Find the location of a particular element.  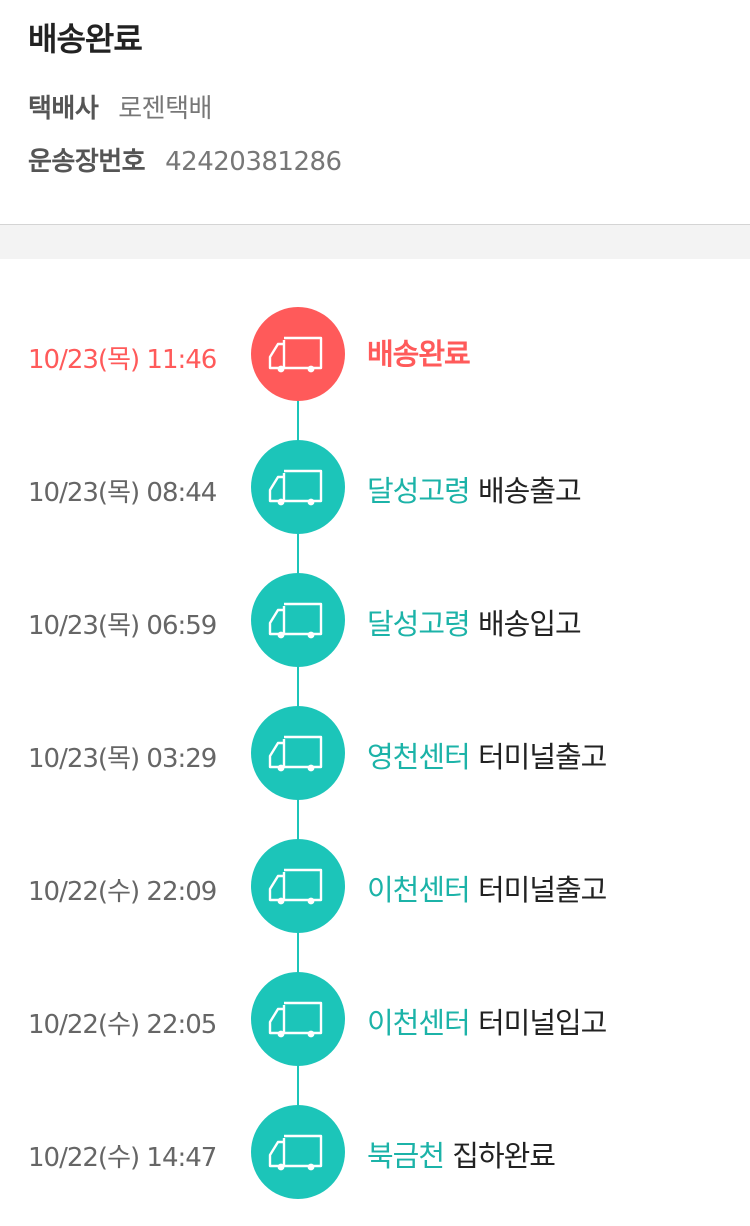

timeline-event: 10/22(수) 14:47 북금천 집하완료 is located at coordinates (375, 1153).